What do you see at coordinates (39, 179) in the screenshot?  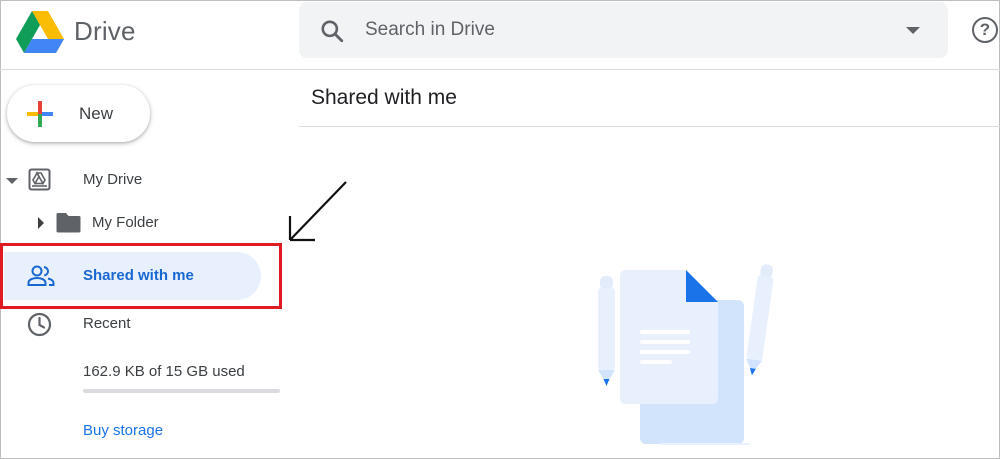 I see `my-drive-icon` at bounding box center [39, 179].